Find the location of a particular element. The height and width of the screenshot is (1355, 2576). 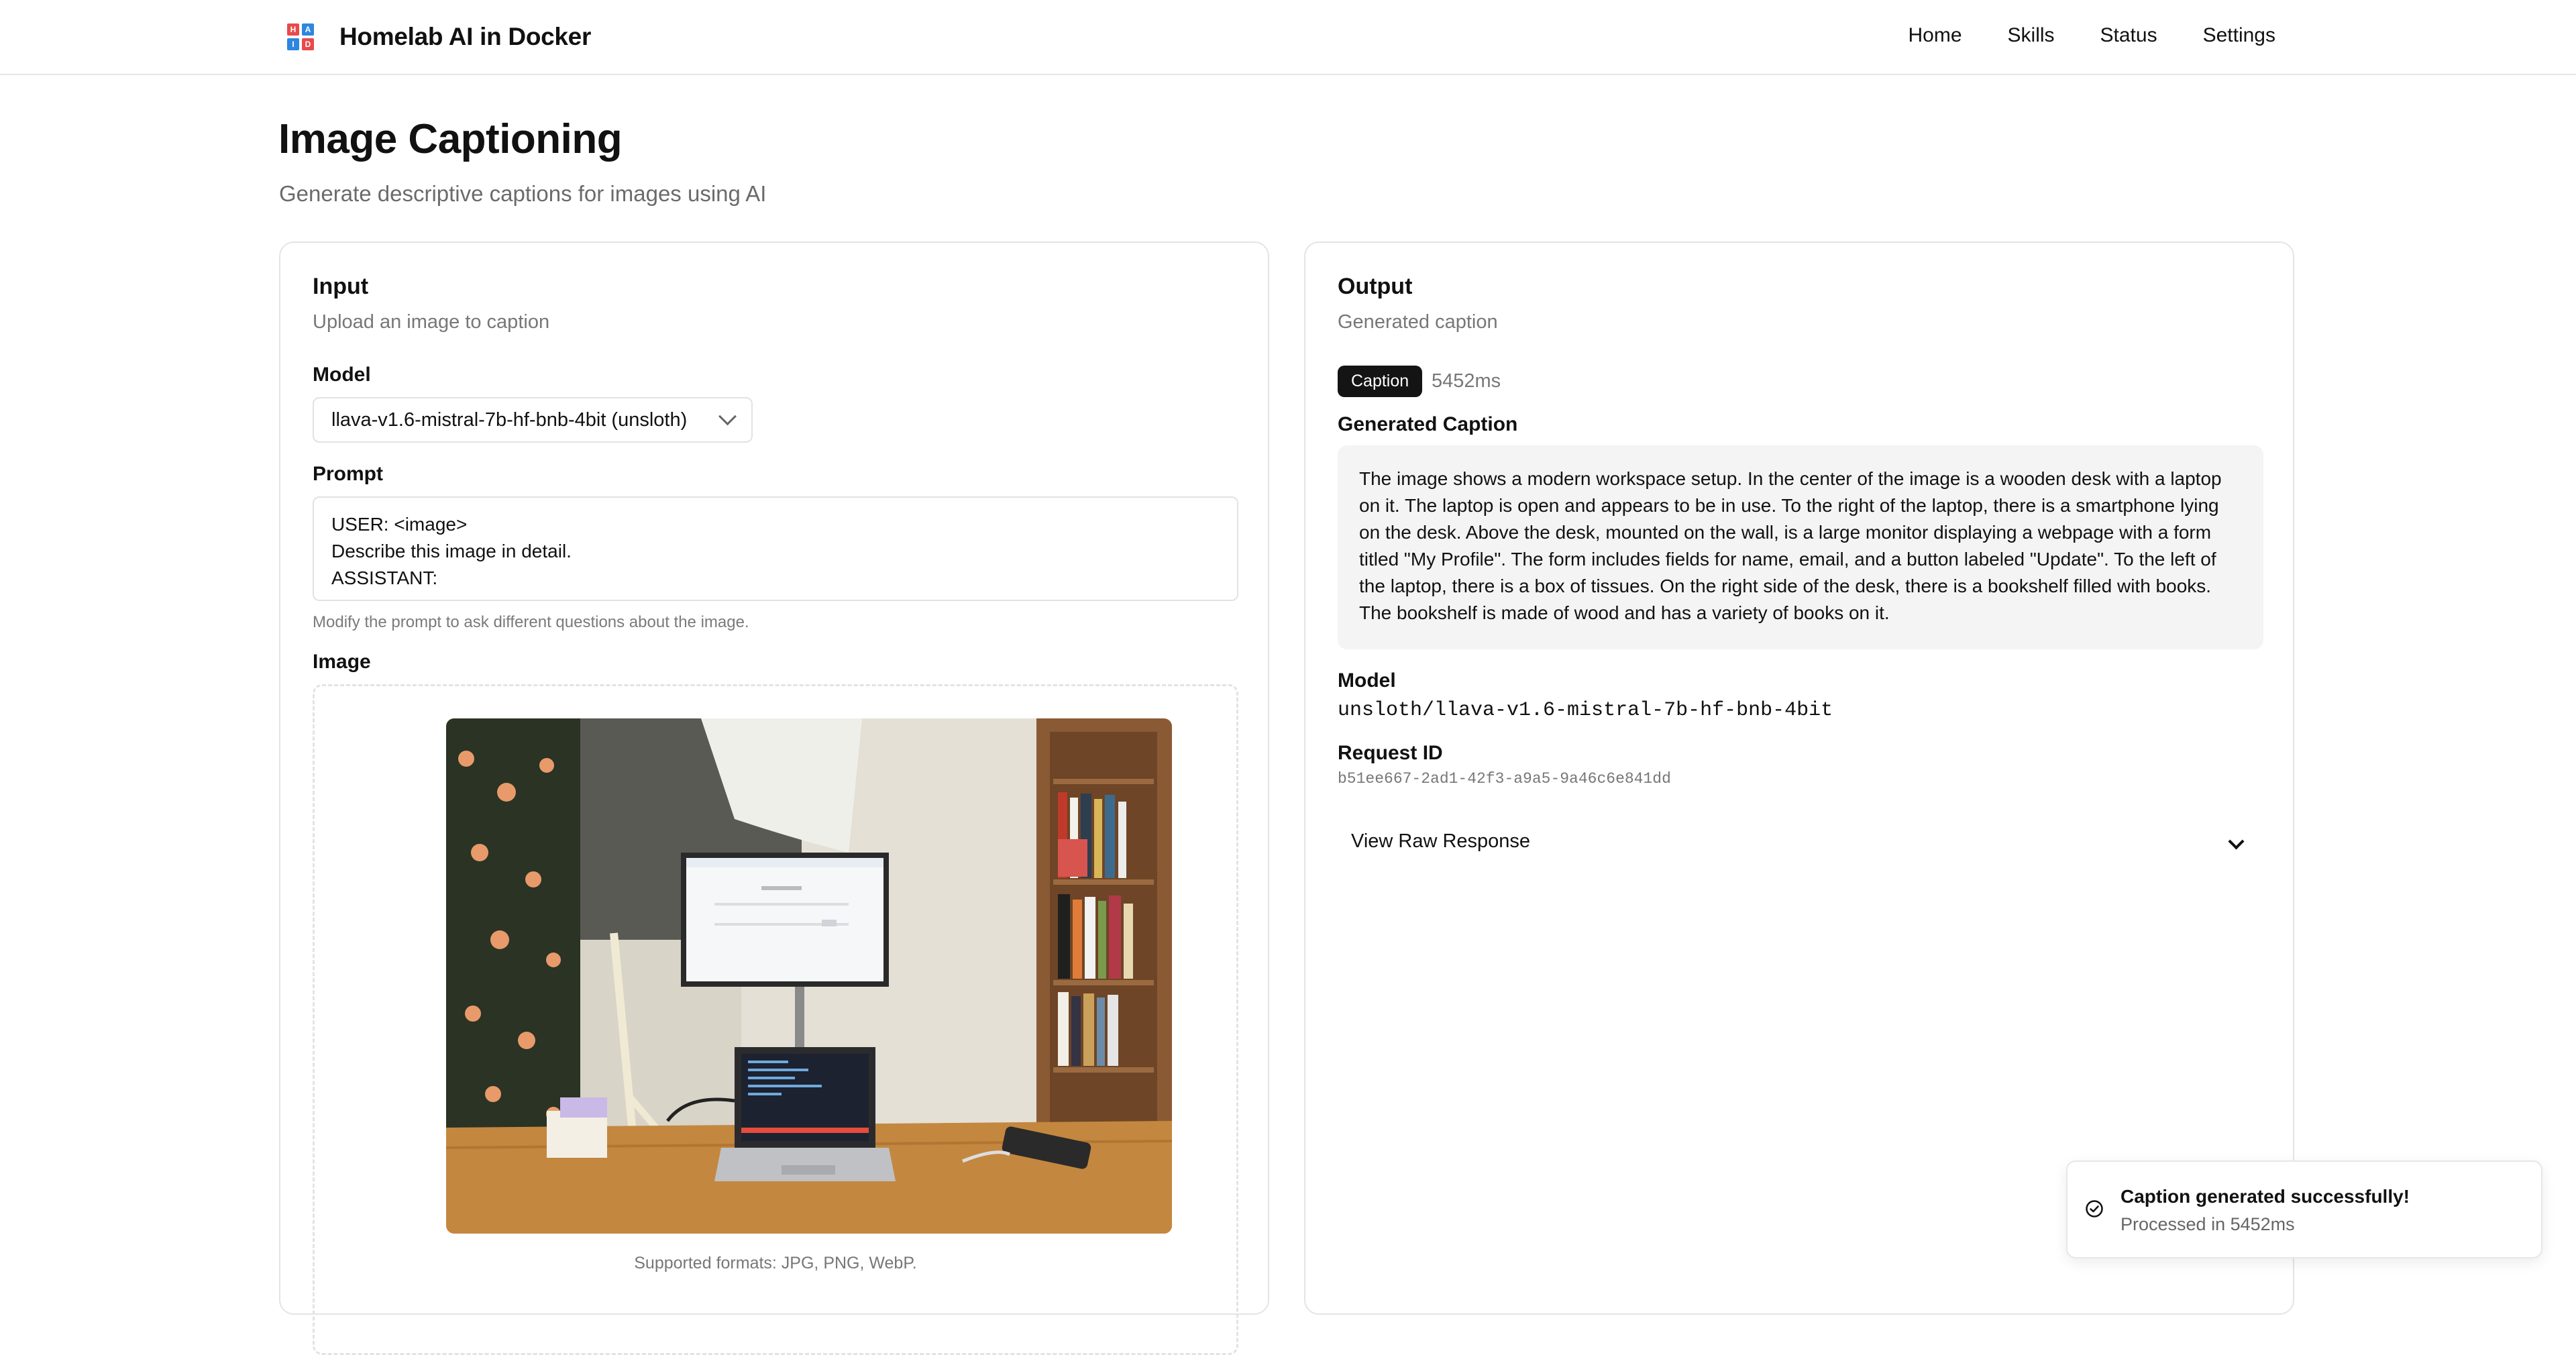

page-title: Image Captioning is located at coordinates (450, 139).